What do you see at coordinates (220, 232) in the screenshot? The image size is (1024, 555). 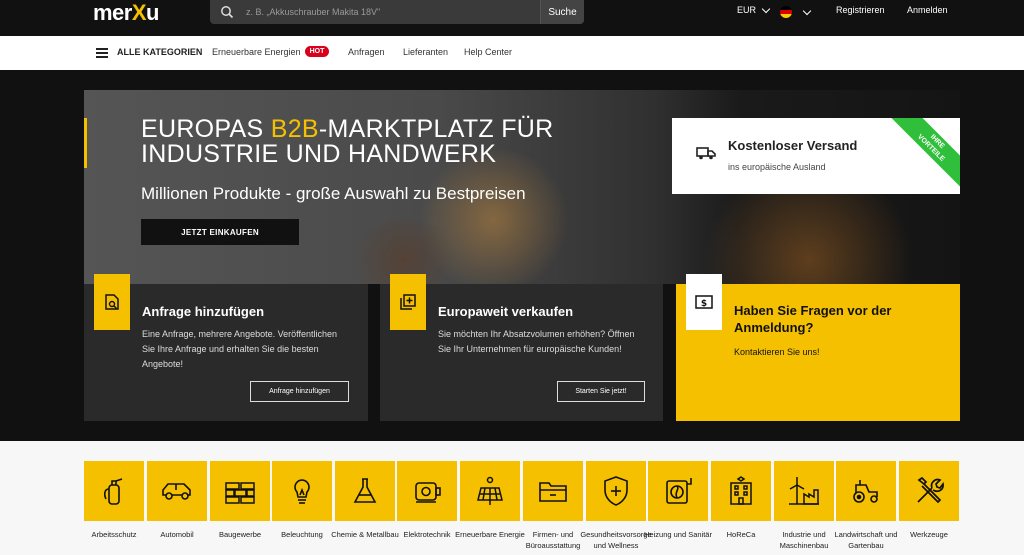 I see `shop-now-button: JETZT EINKAUFEN` at bounding box center [220, 232].